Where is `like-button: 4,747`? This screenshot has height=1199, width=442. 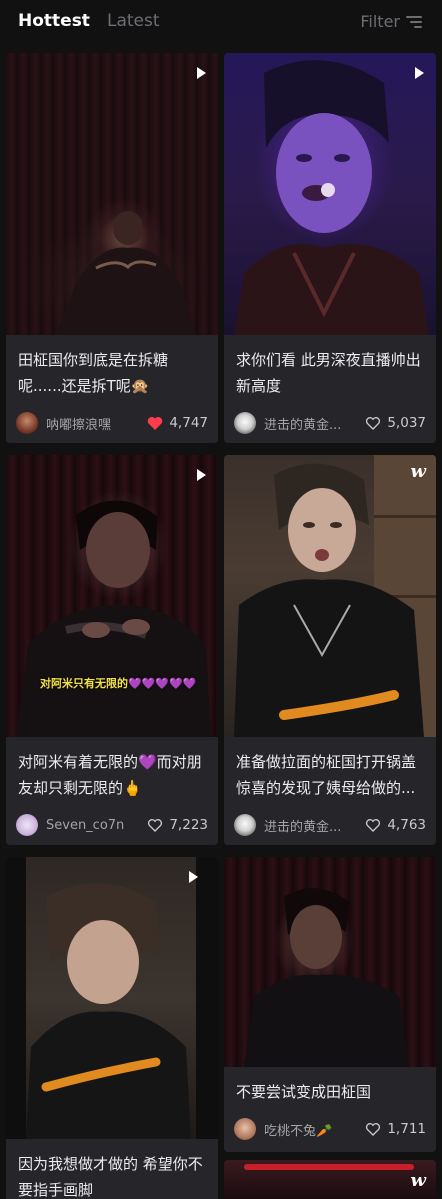 like-button: 4,747 is located at coordinates (177, 423).